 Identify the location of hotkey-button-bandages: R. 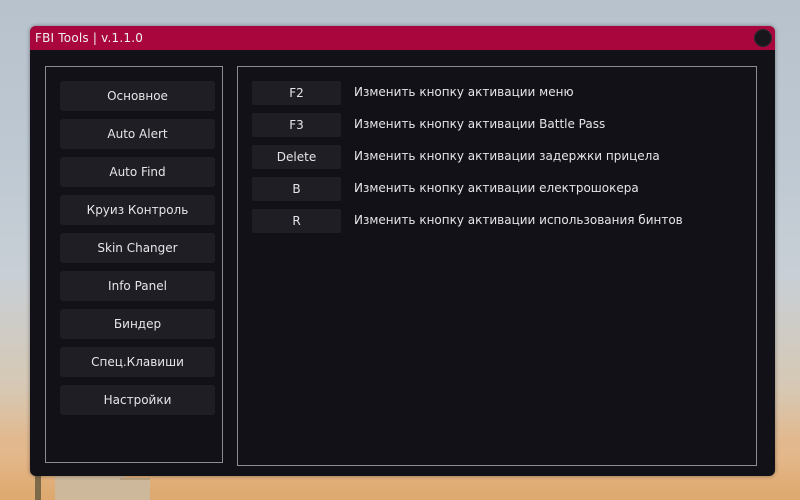
(296, 221).